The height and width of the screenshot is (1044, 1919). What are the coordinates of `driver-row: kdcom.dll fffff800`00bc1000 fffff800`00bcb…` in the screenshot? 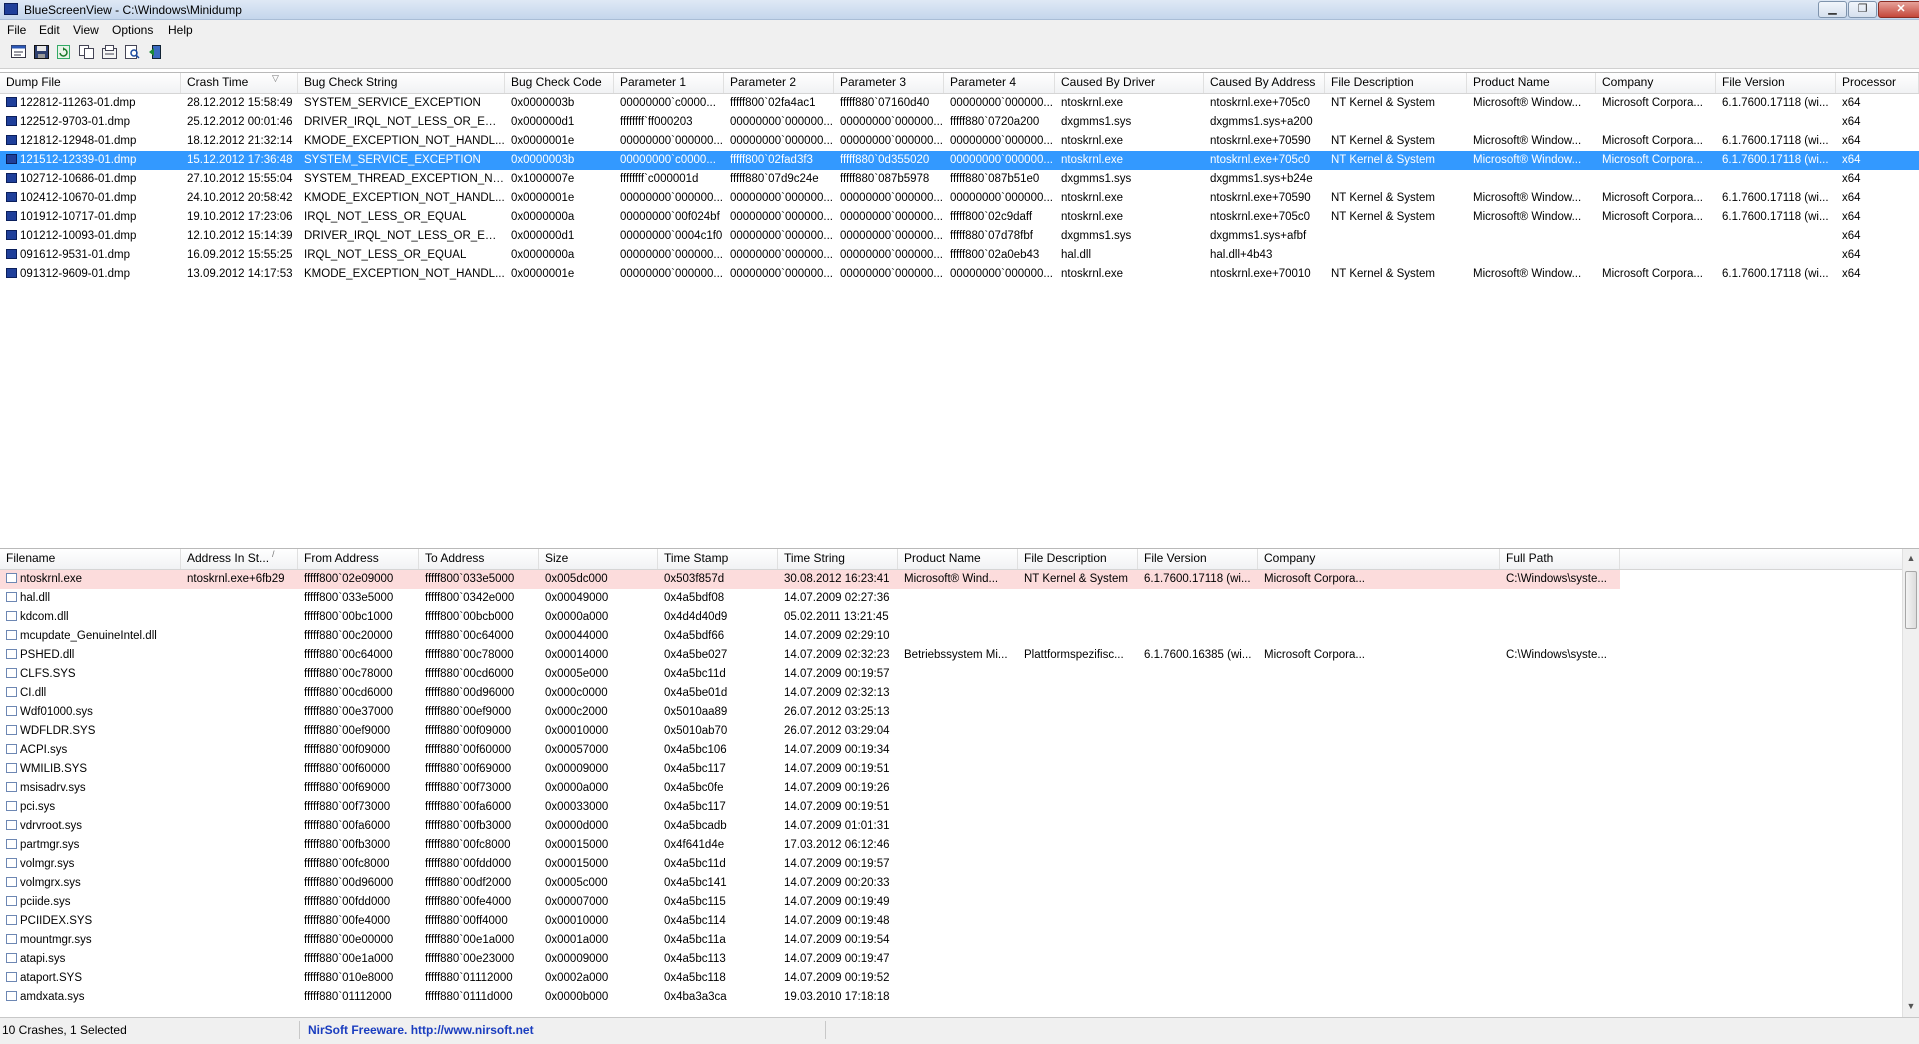 It's located at (959, 617).